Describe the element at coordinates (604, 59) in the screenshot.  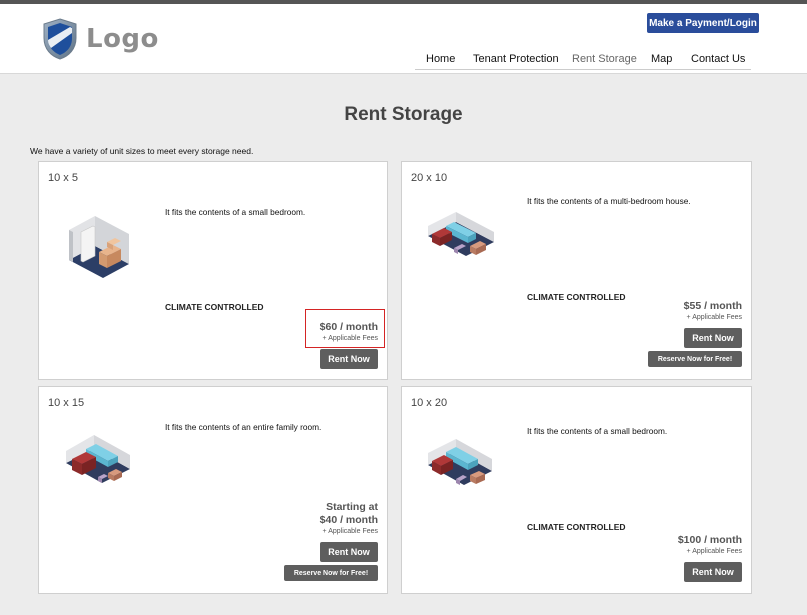
I see `nav-rent-storage: Rent Storage` at that location.